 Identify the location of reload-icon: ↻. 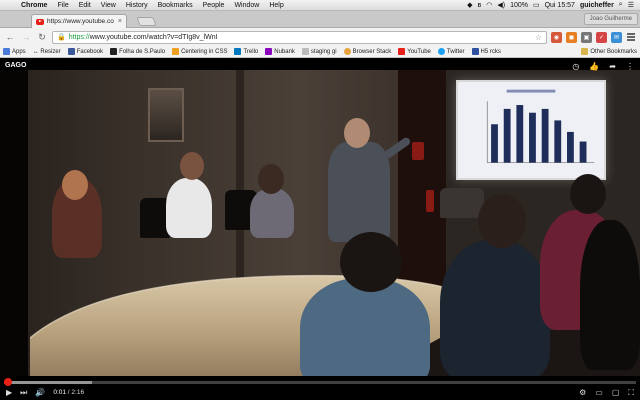
(42, 37).